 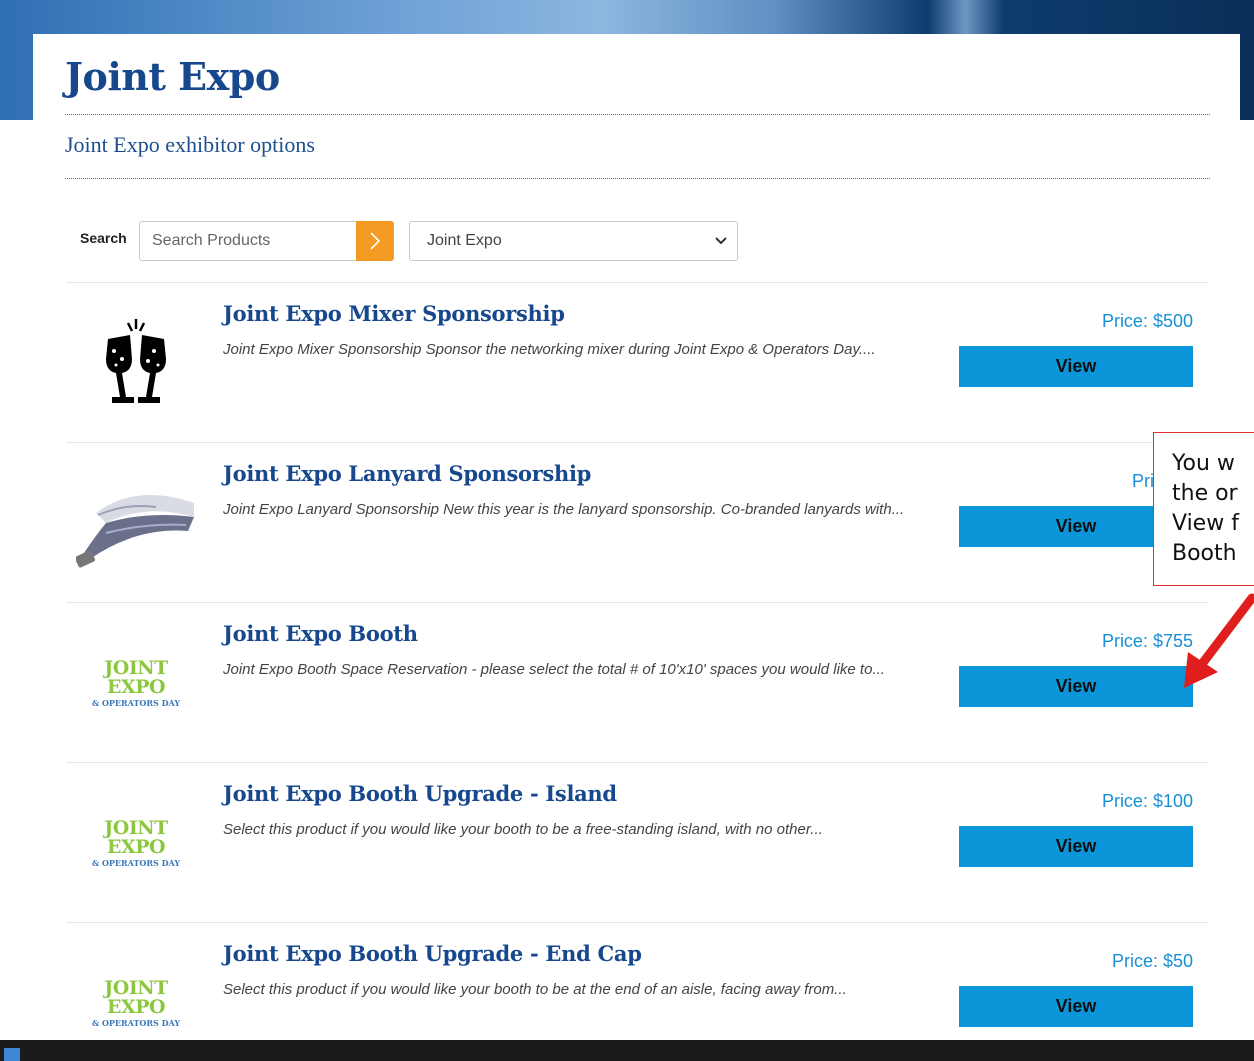 What do you see at coordinates (1204, 553) in the screenshot?
I see `callout-line: Booth` at bounding box center [1204, 553].